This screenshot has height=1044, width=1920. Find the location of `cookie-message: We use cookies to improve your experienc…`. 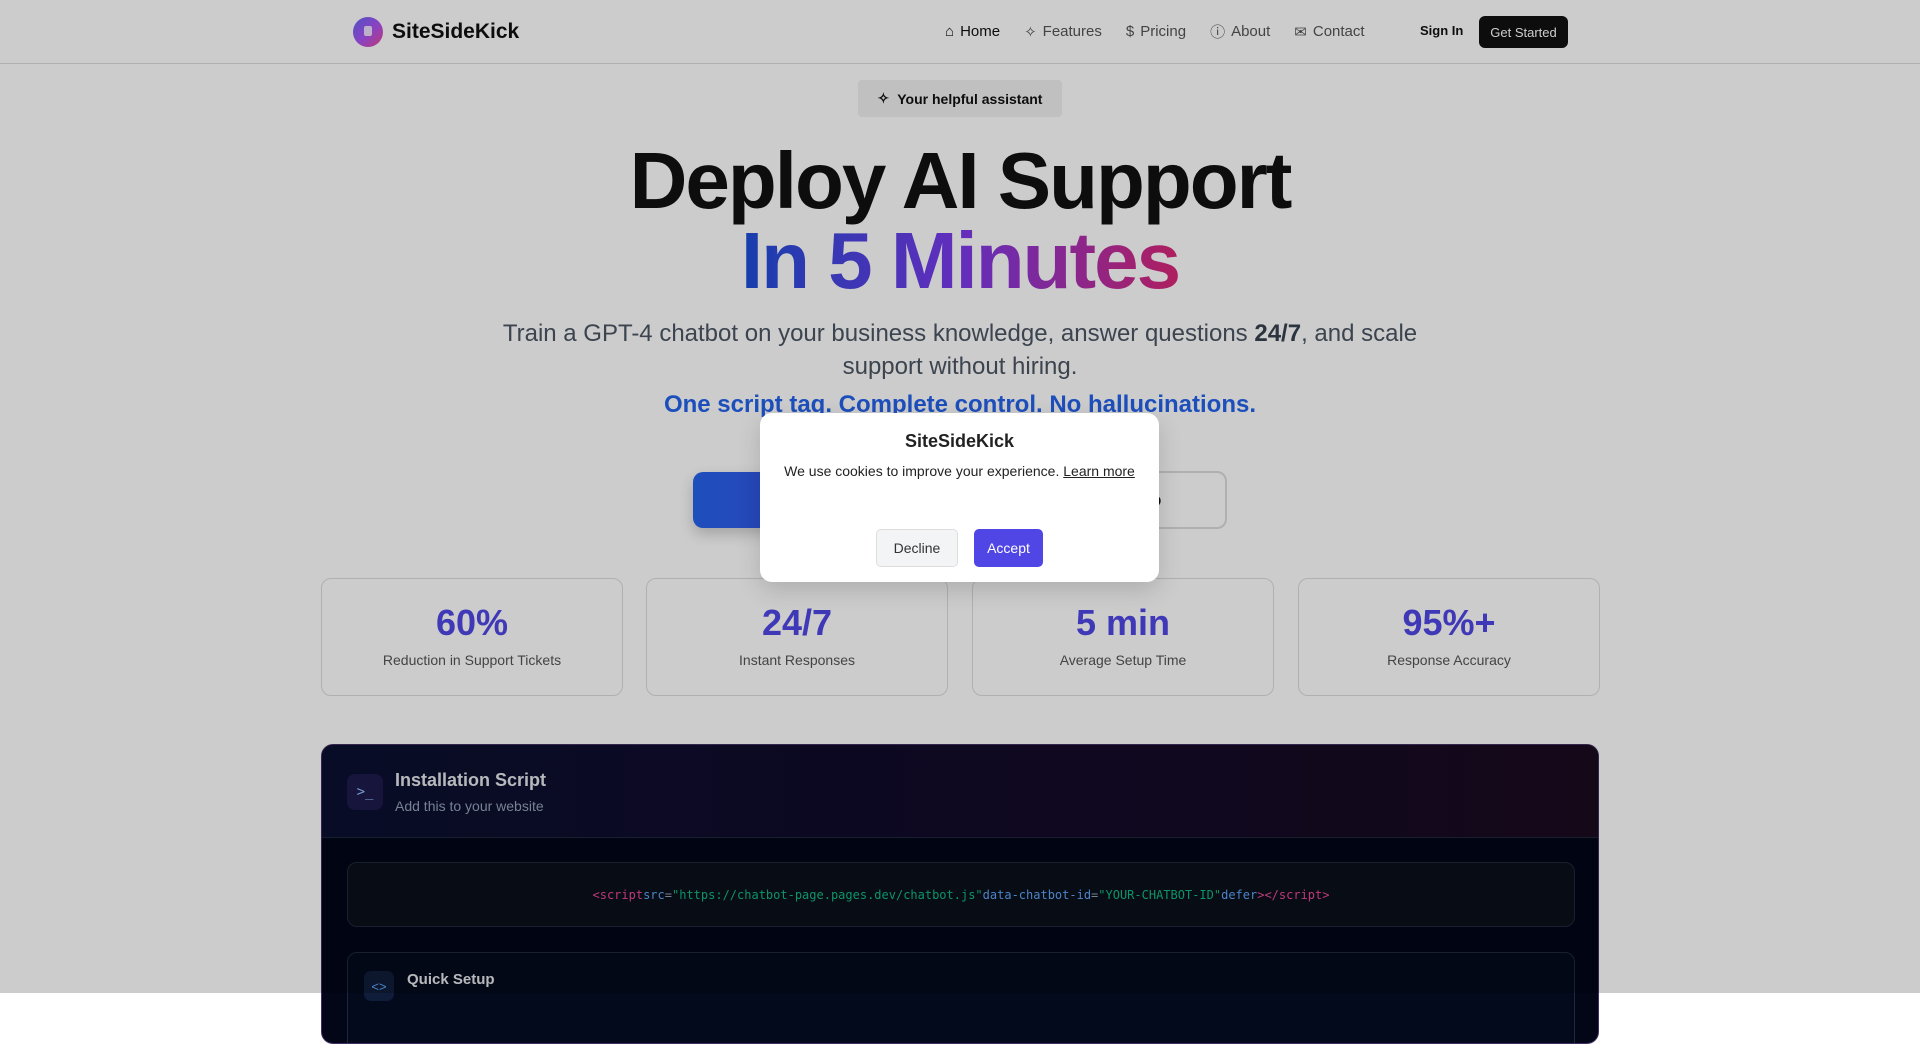

cookie-message: We use cookies to improve your experienc… is located at coordinates (922, 471).